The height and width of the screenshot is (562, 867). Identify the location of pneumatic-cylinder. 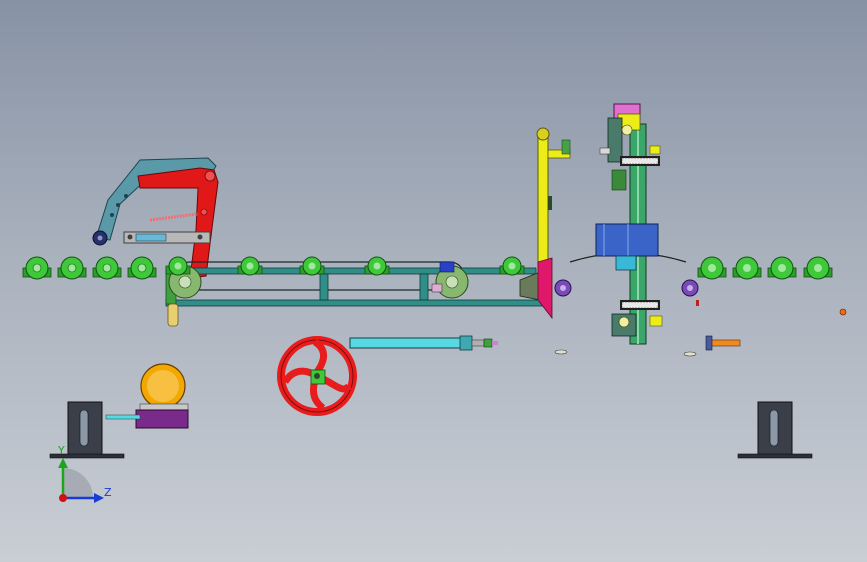
(423, 343).